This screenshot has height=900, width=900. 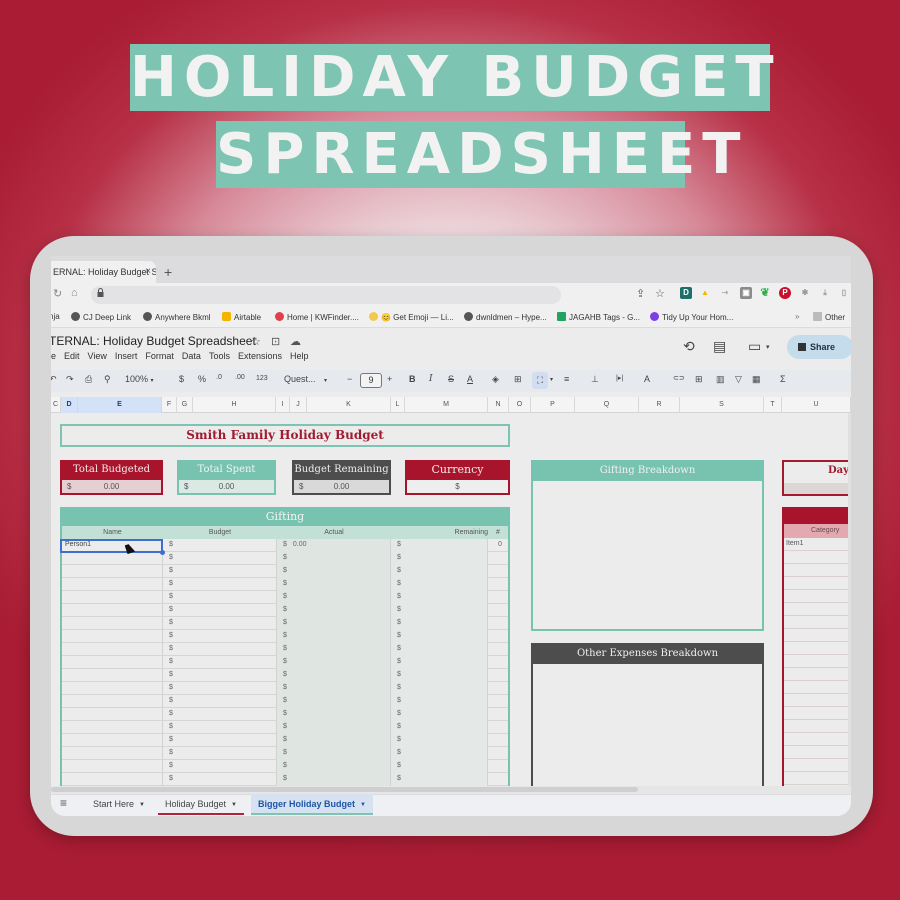 What do you see at coordinates (139, 379) in the screenshot?
I see `zoom-select: 100% ▾` at bounding box center [139, 379].